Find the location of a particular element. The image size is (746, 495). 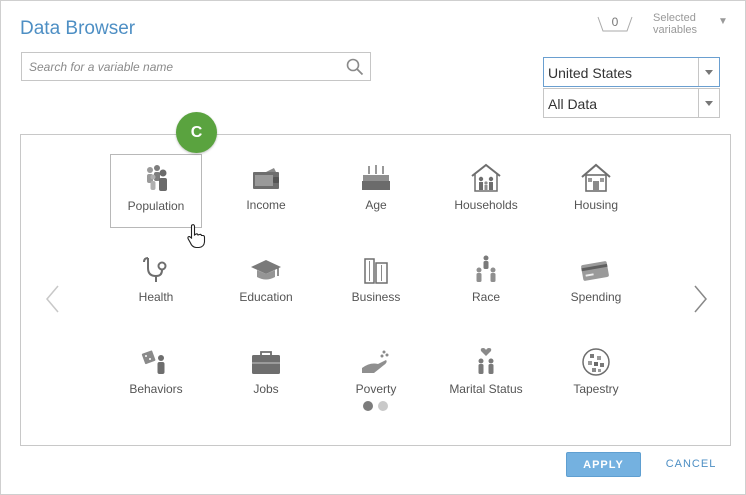

category-label: Age is located at coordinates (376, 205).